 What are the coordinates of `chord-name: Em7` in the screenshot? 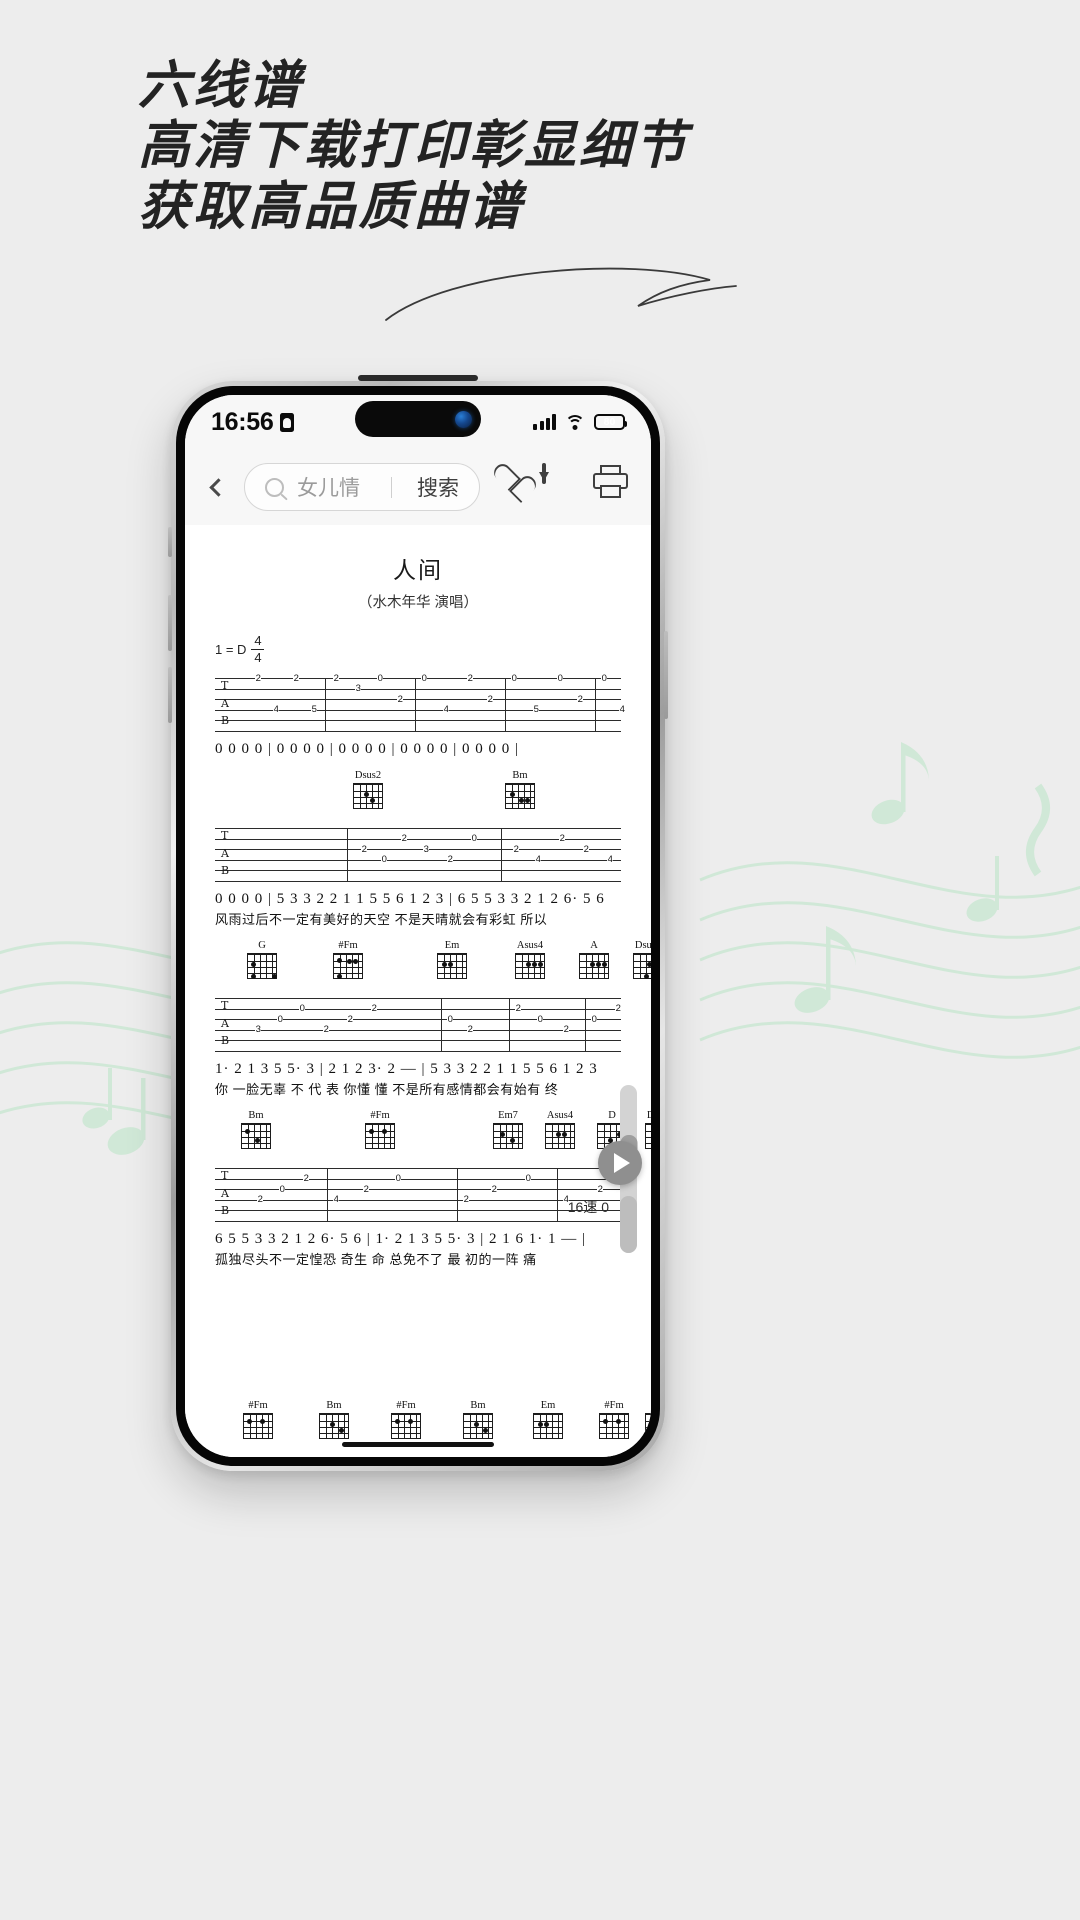 It's located at (508, 1116).